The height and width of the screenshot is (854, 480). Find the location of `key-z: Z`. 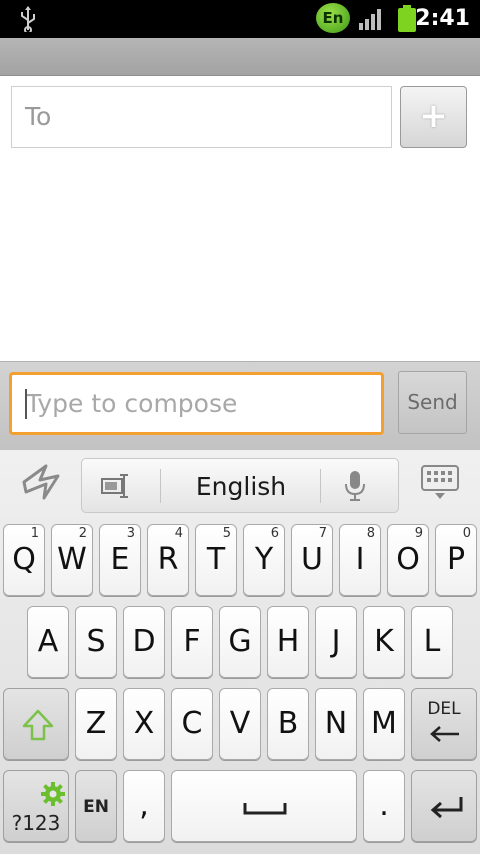

key-z: Z is located at coordinates (96, 724).